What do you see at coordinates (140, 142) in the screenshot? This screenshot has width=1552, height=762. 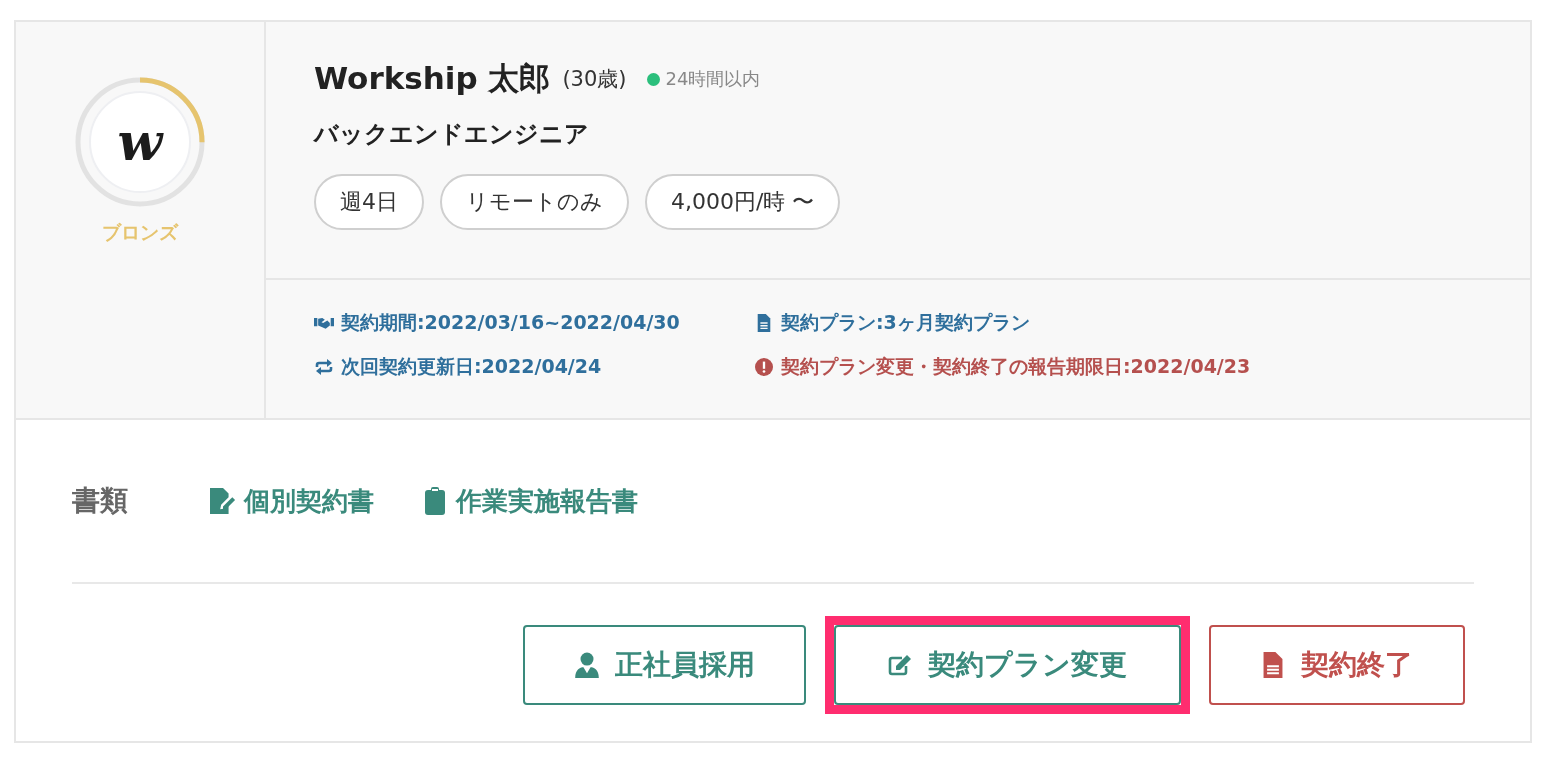 I see `avatar-logo: w` at bounding box center [140, 142].